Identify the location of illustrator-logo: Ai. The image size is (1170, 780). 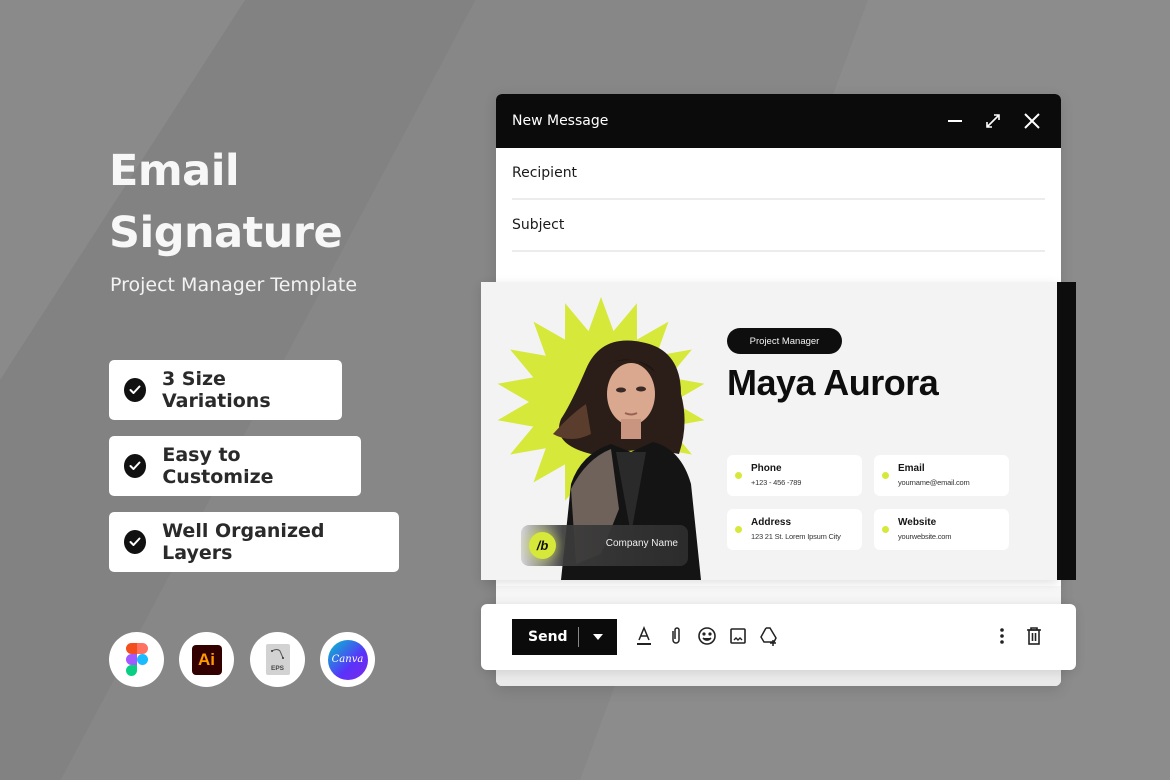
(206, 659).